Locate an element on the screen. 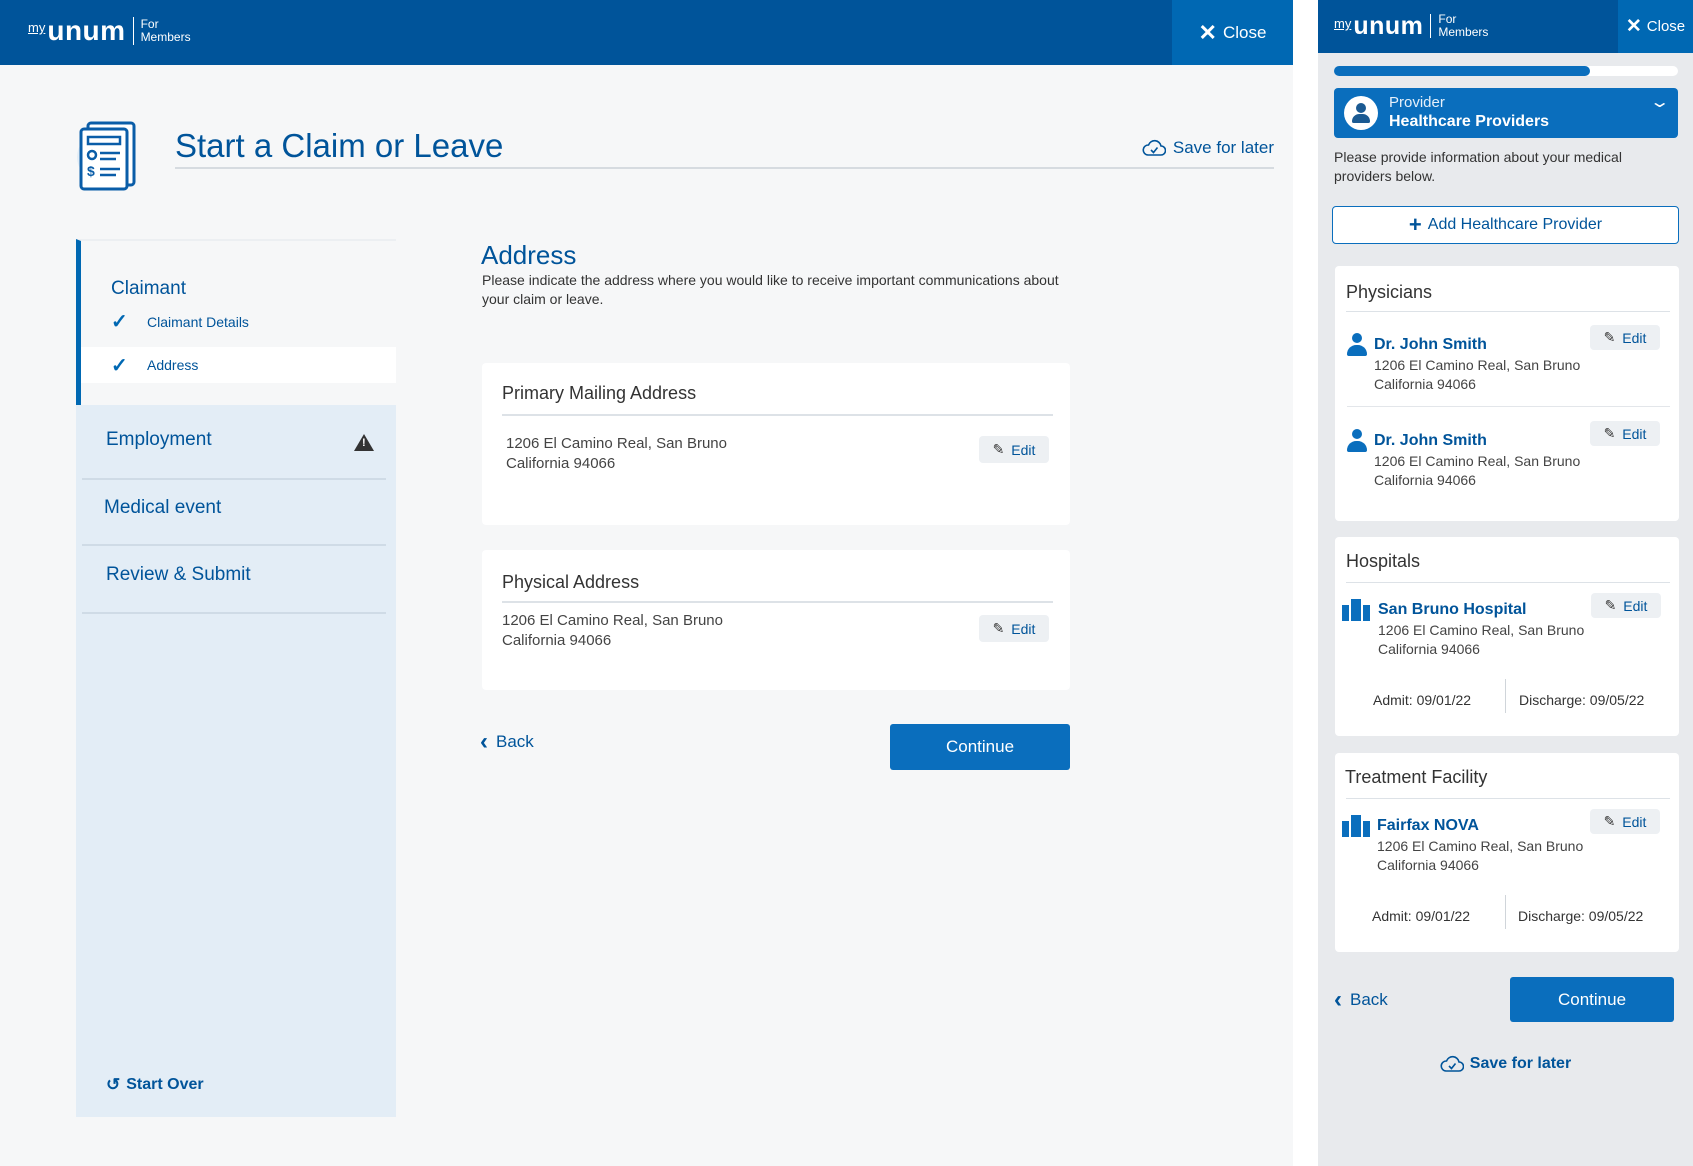  sidebar-item-employment: Employment is located at coordinates (234, 454).